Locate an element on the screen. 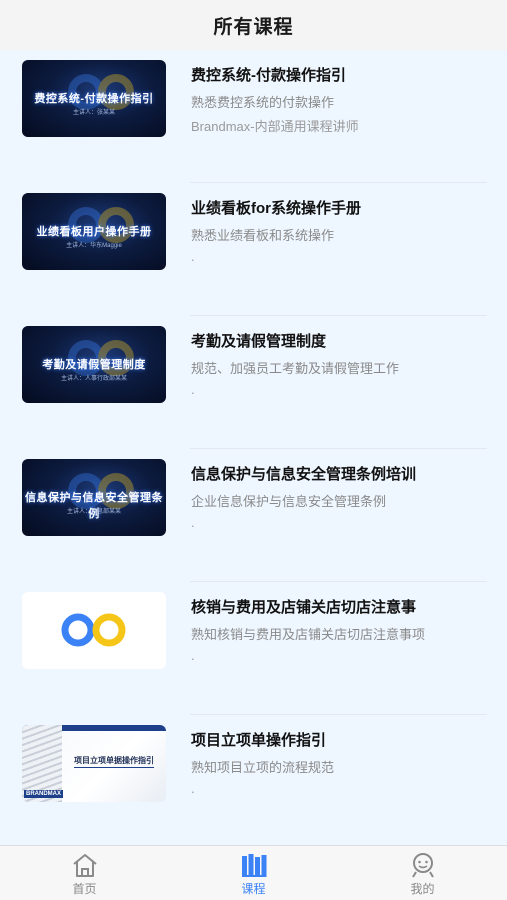 This screenshot has height=900, width=507. tab-label: 我的 is located at coordinates (422, 889).